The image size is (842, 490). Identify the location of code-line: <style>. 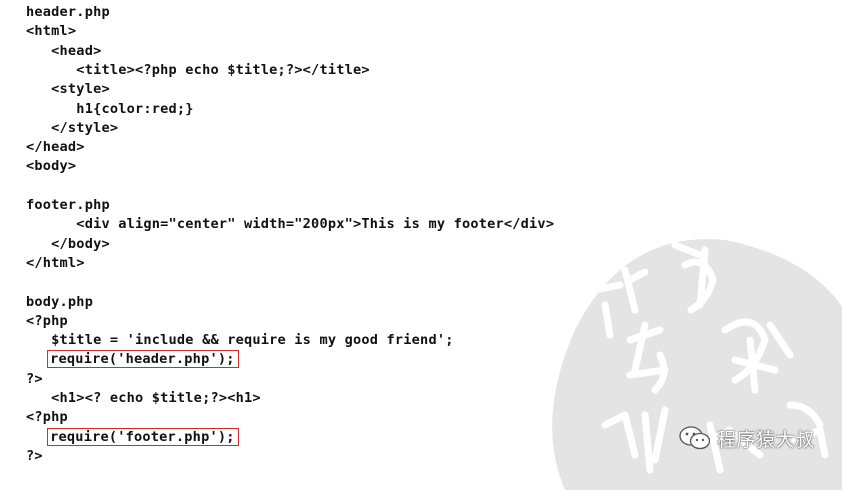
(68, 89).